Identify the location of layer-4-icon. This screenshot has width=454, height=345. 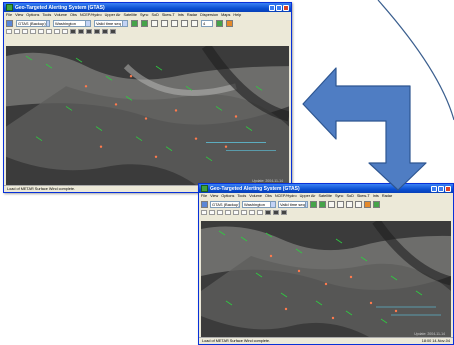
(97, 31).